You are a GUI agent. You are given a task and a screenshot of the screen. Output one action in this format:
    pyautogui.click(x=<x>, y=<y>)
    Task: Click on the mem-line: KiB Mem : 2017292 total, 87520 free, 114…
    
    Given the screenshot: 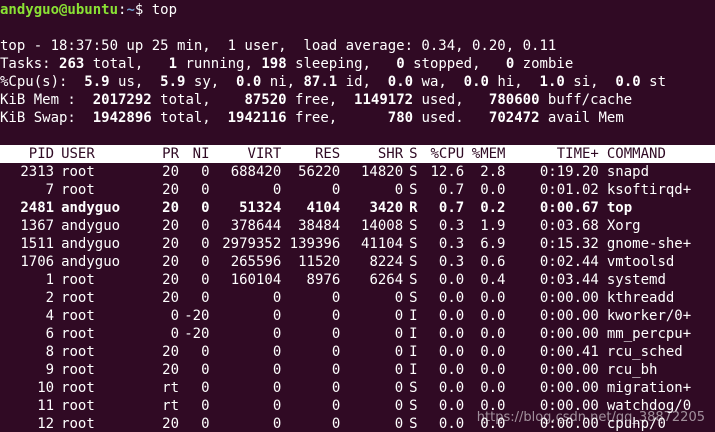 What is the action you would take?
    pyautogui.click(x=357, y=100)
    